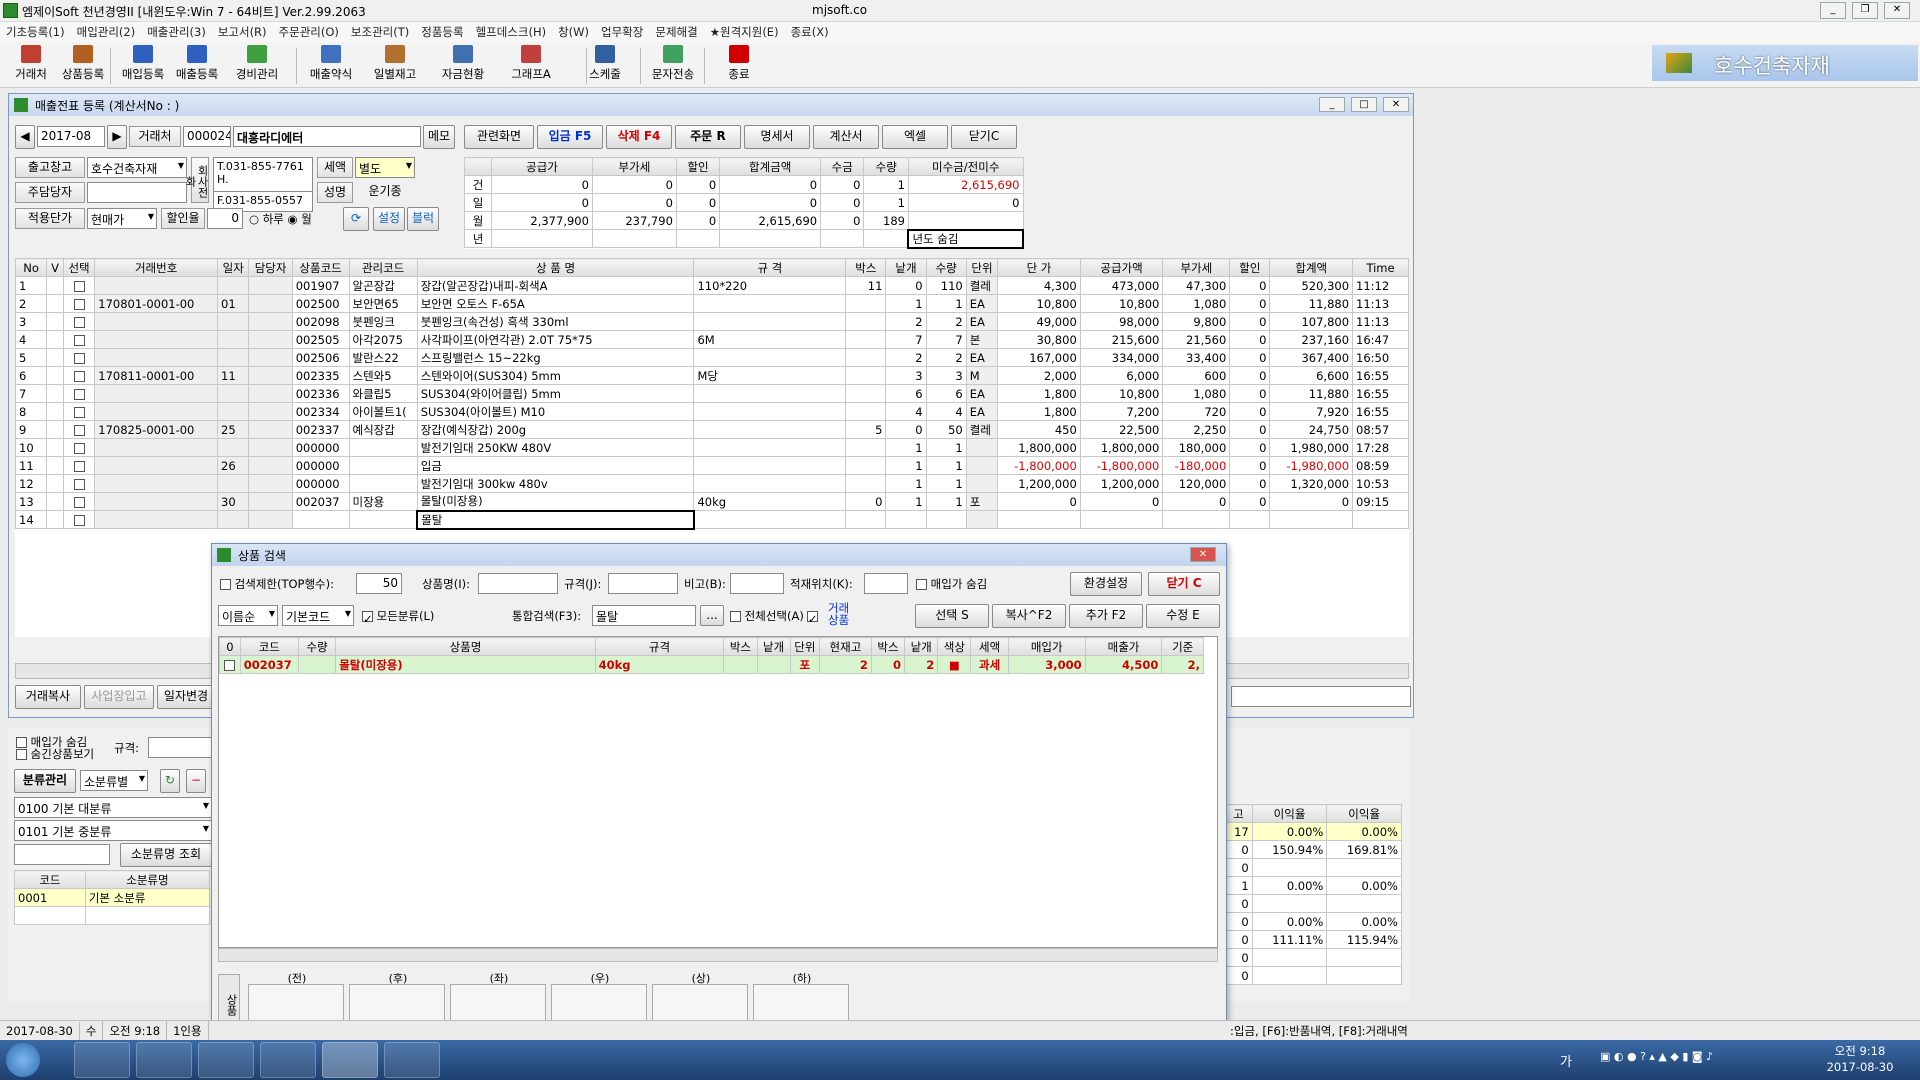  I want to click on taskbar-toto-icon, so click(102, 1060).